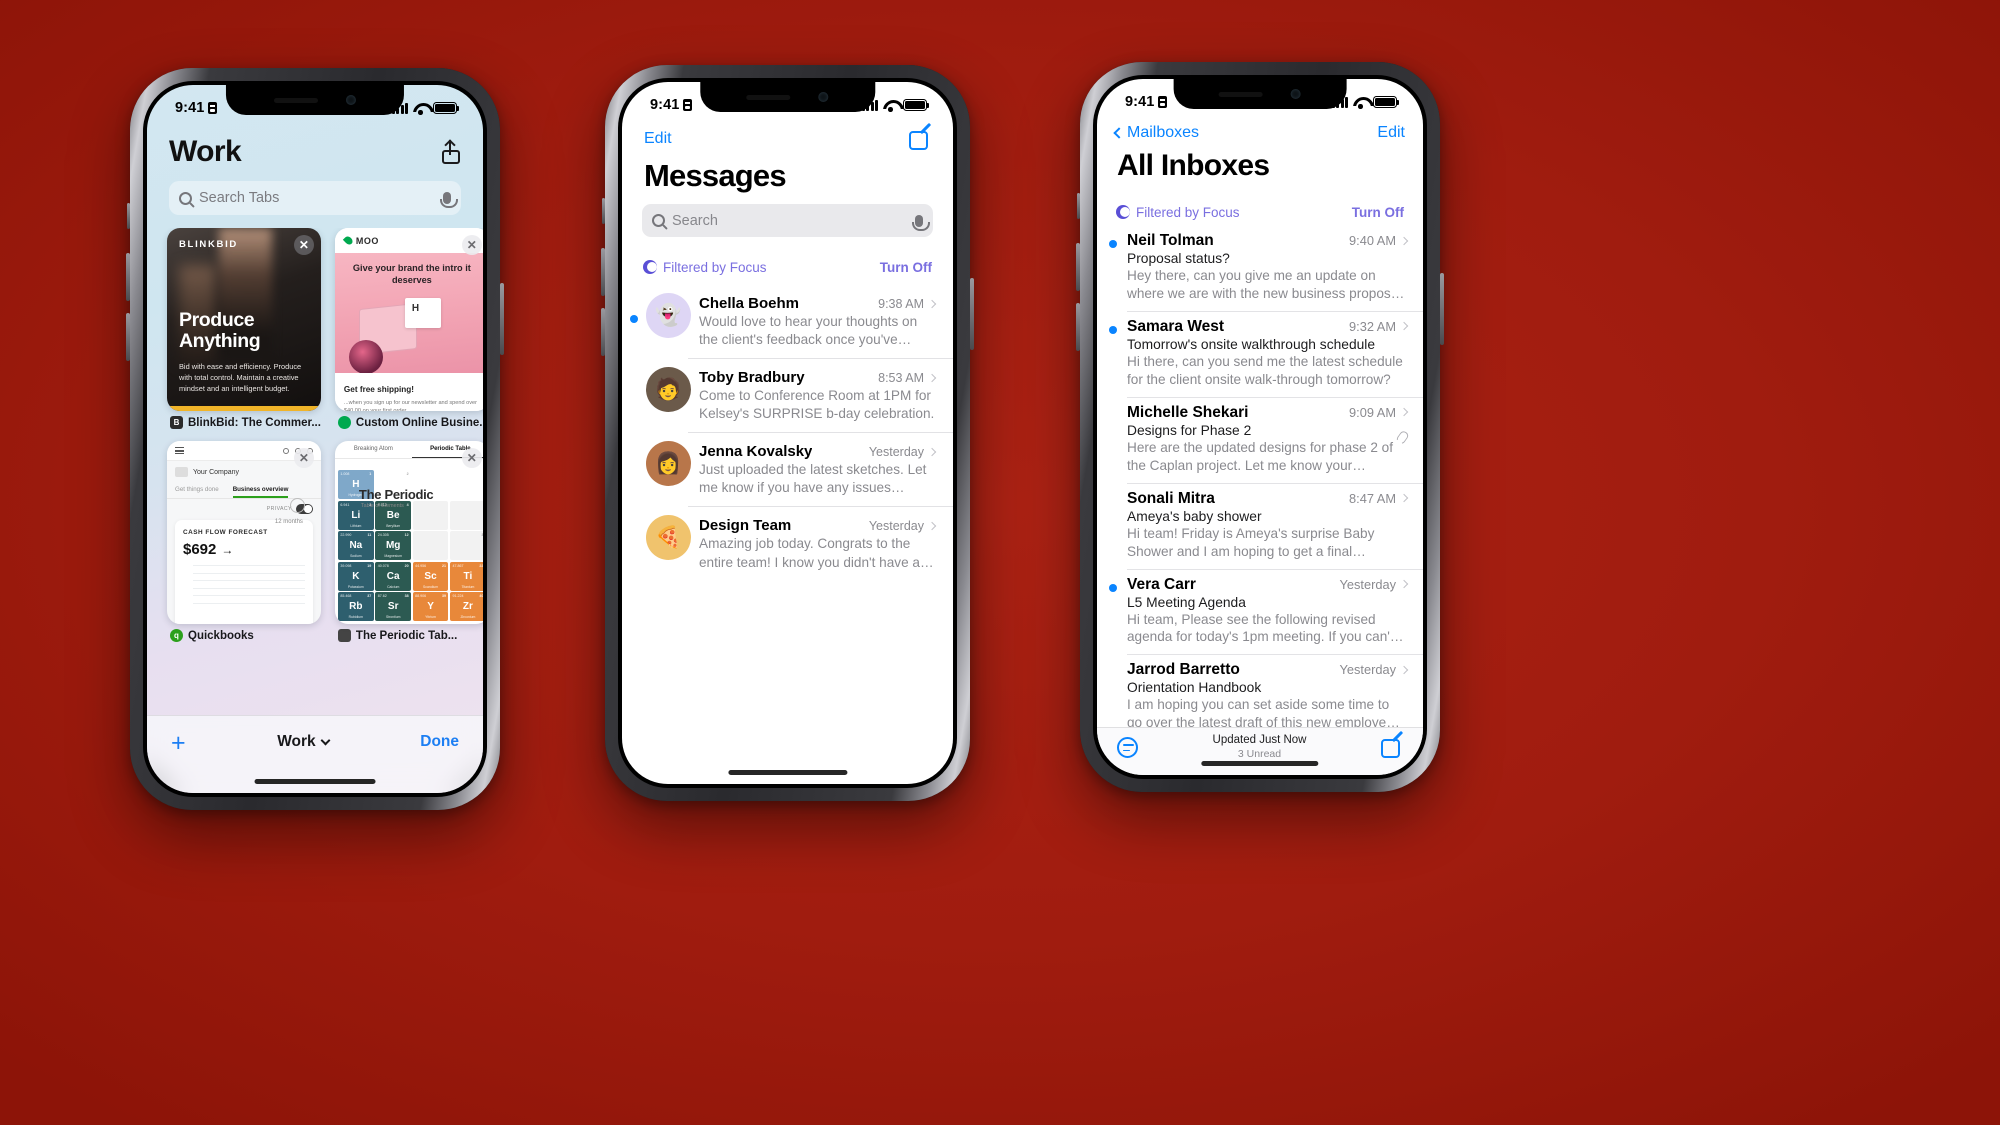 The height and width of the screenshot is (1125, 2000). Describe the element at coordinates (200, 550) in the screenshot. I see `cashflow-amount: $692` at that location.